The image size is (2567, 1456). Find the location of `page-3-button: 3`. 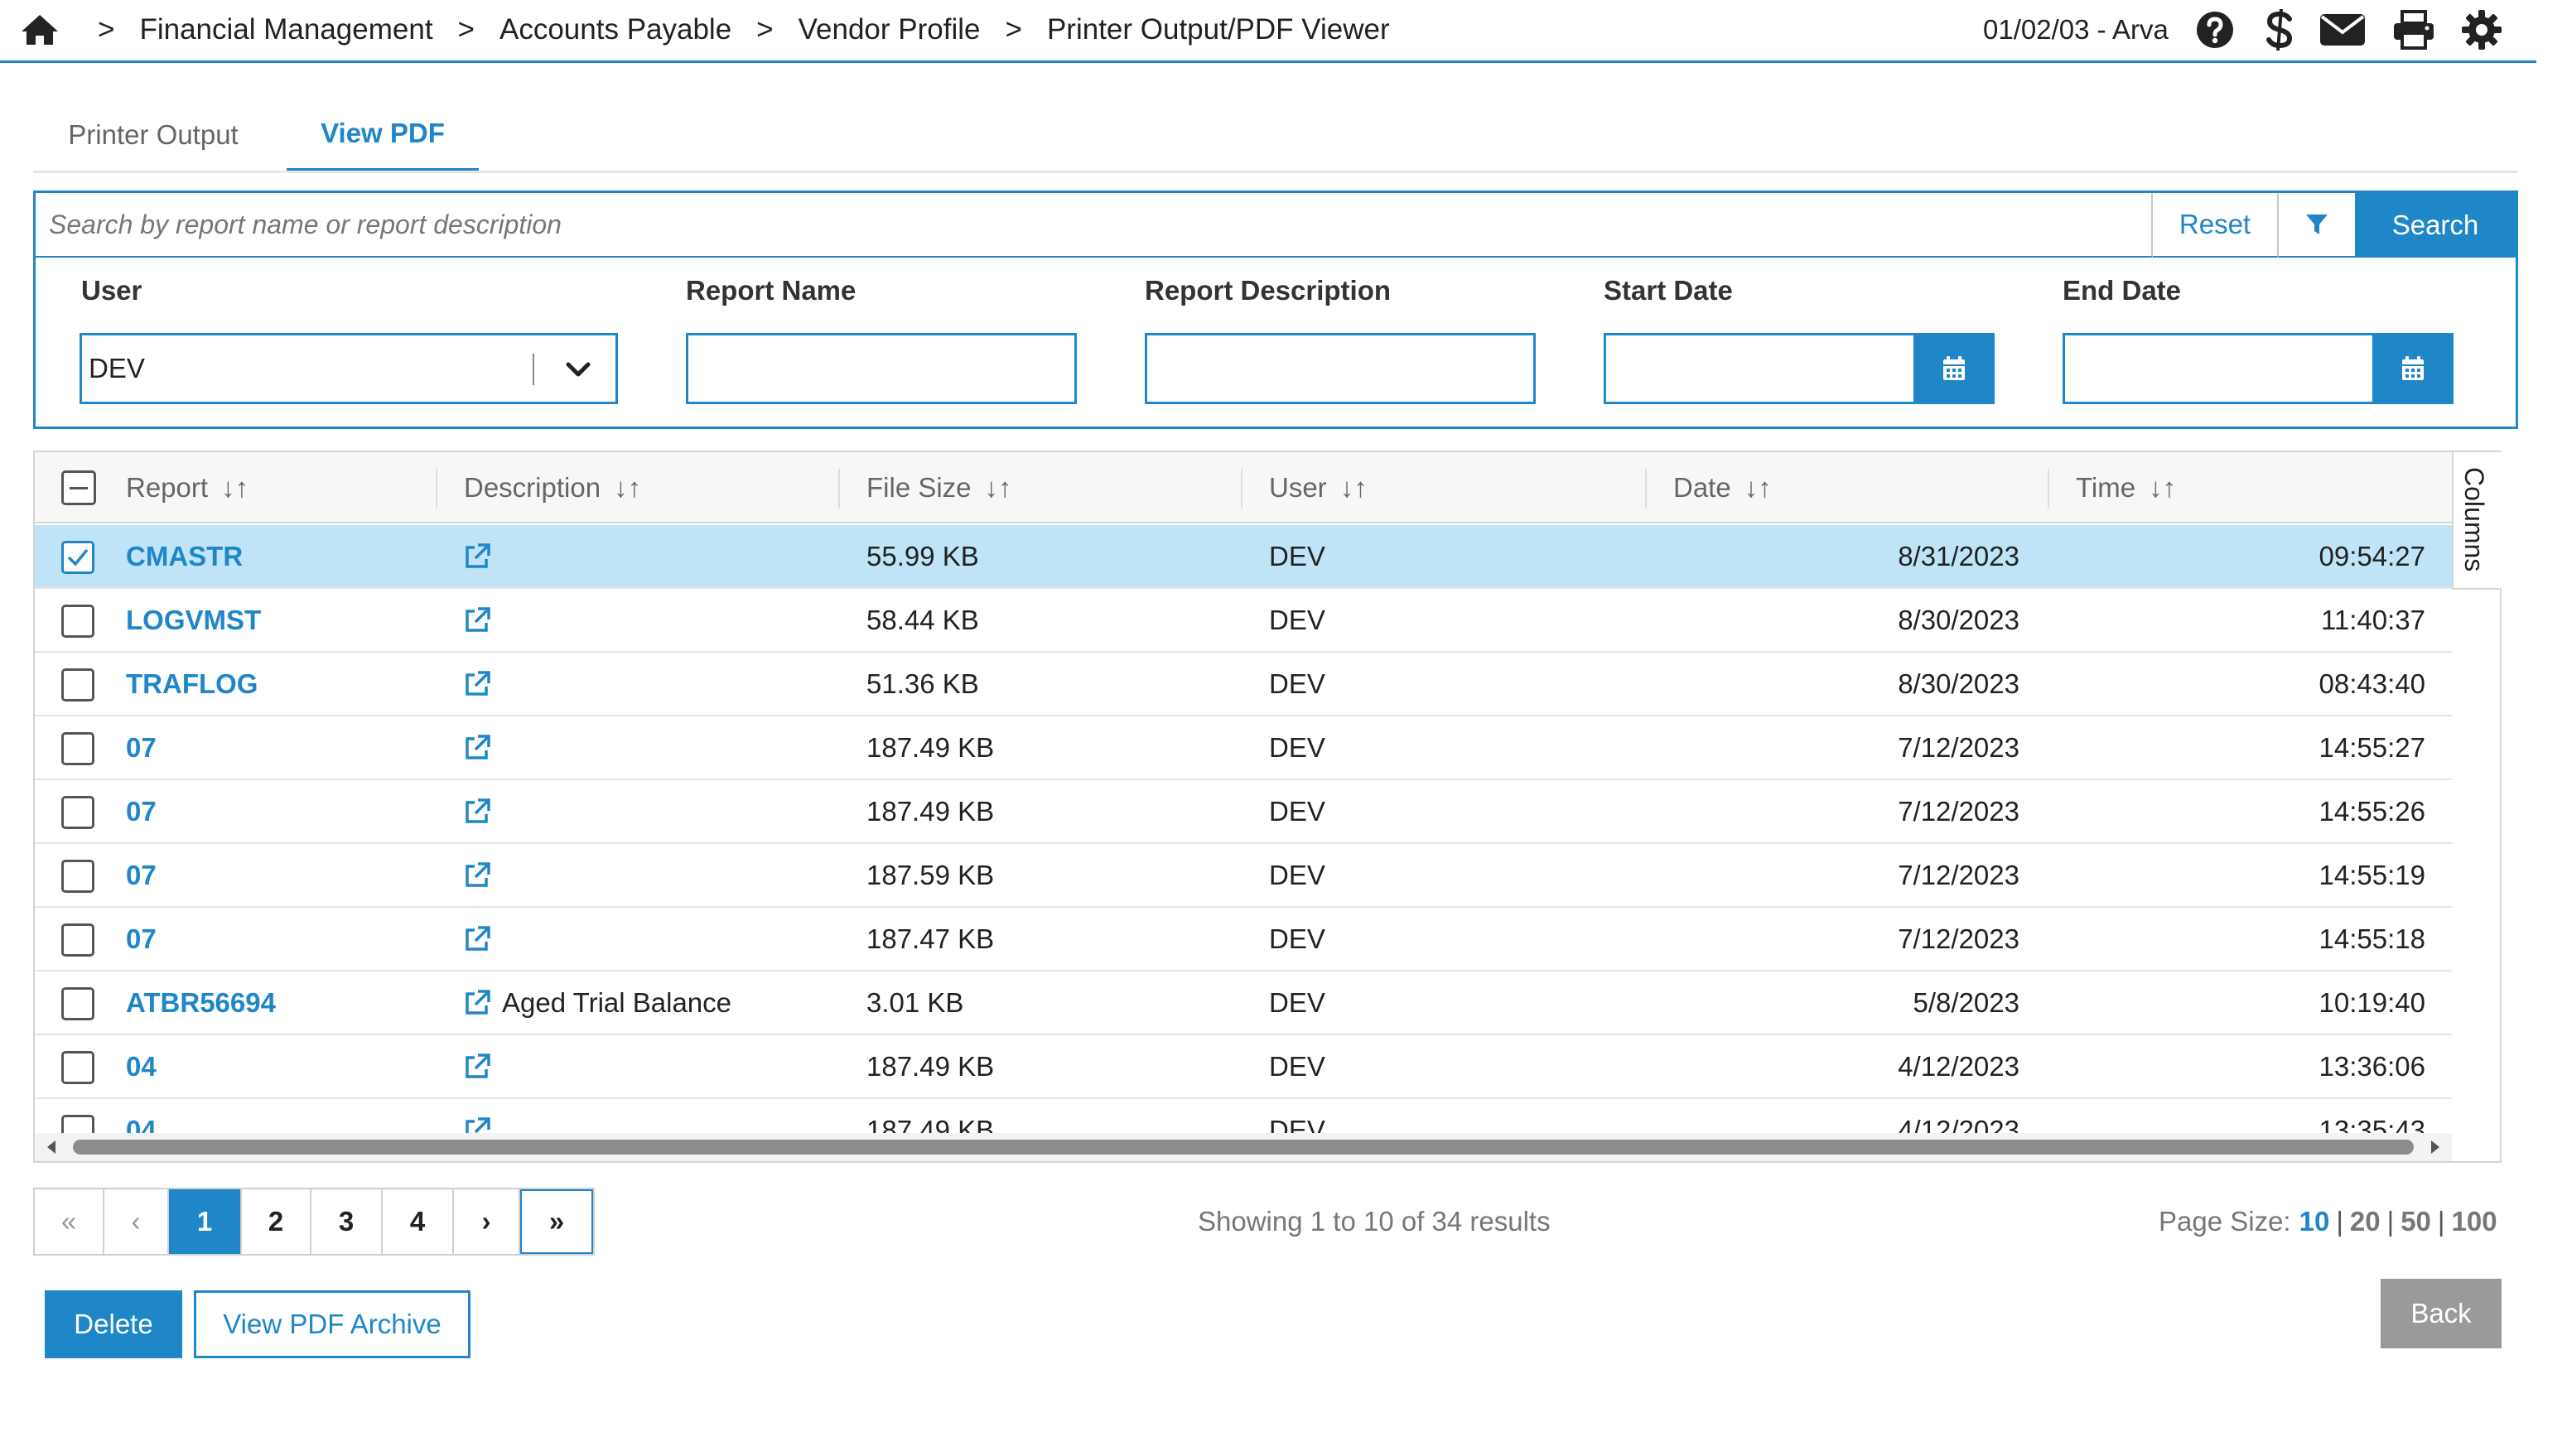

page-3-button: 3 is located at coordinates (347, 1221).